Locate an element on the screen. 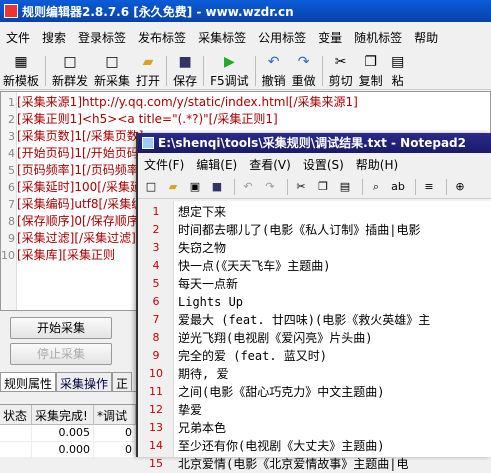 The width and height of the screenshot is (491, 473). cell: 0.000 is located at coordinates (63, 450).